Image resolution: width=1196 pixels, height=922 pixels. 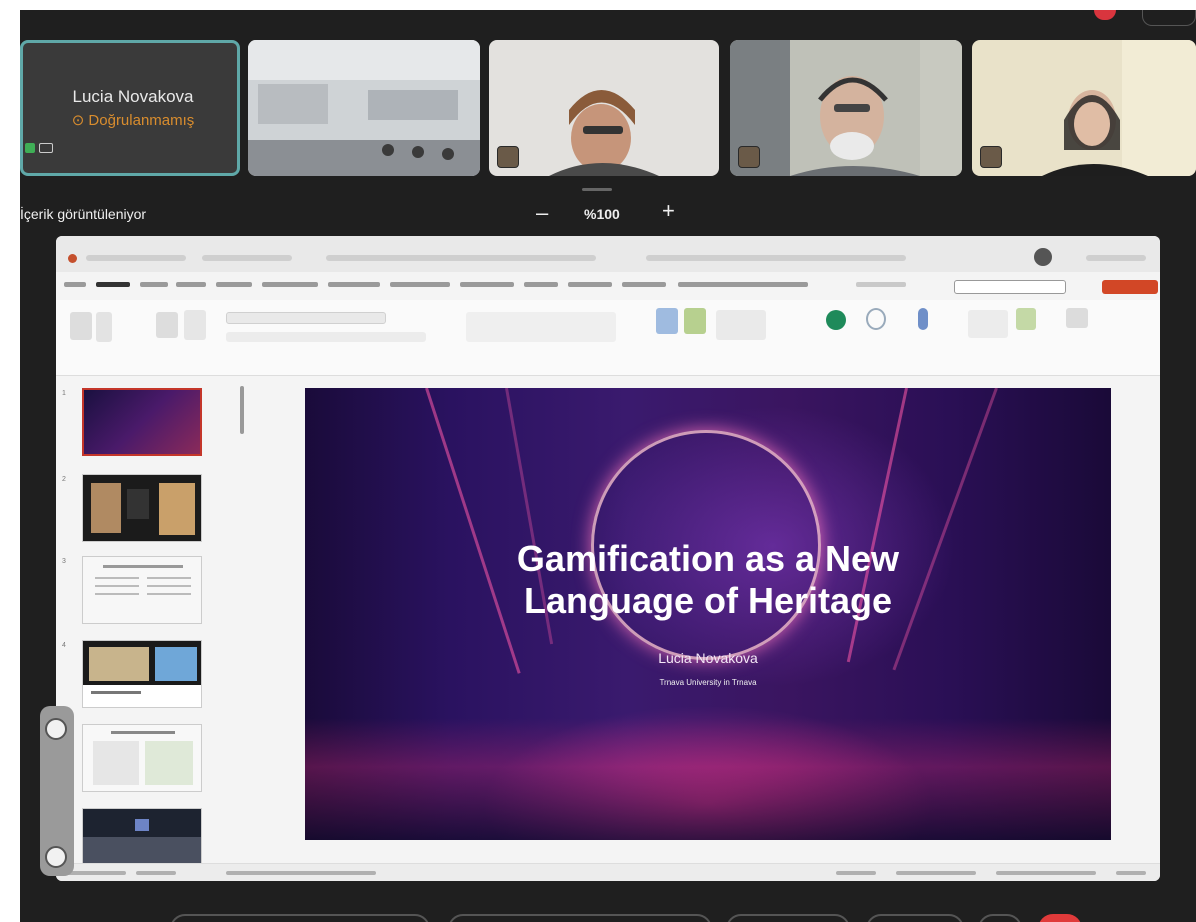 What do you see at coordinates (1026, 319) in the screenshot?
I see `addins-icon` at bounding box center [1026, 319].